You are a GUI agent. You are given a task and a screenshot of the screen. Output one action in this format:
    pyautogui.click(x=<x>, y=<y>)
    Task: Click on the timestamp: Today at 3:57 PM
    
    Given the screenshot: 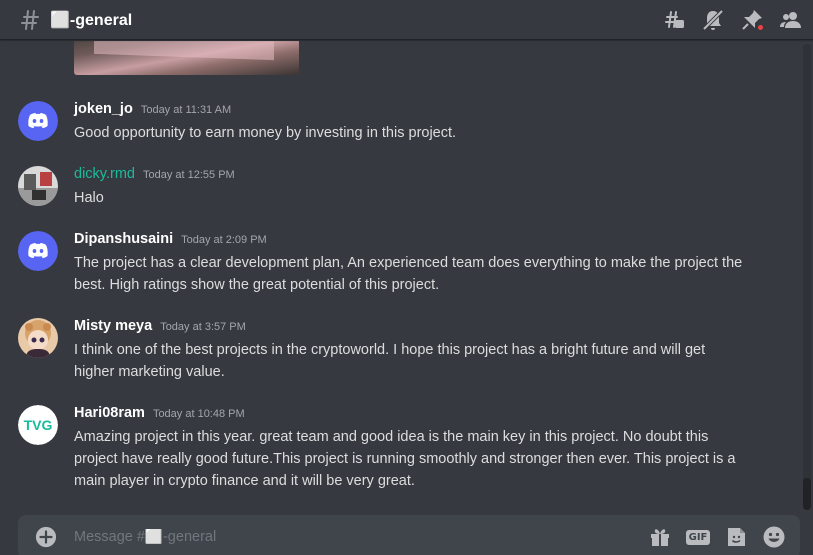 What is the action you would take?
    pyautogui.click(x=203, y=327)
    